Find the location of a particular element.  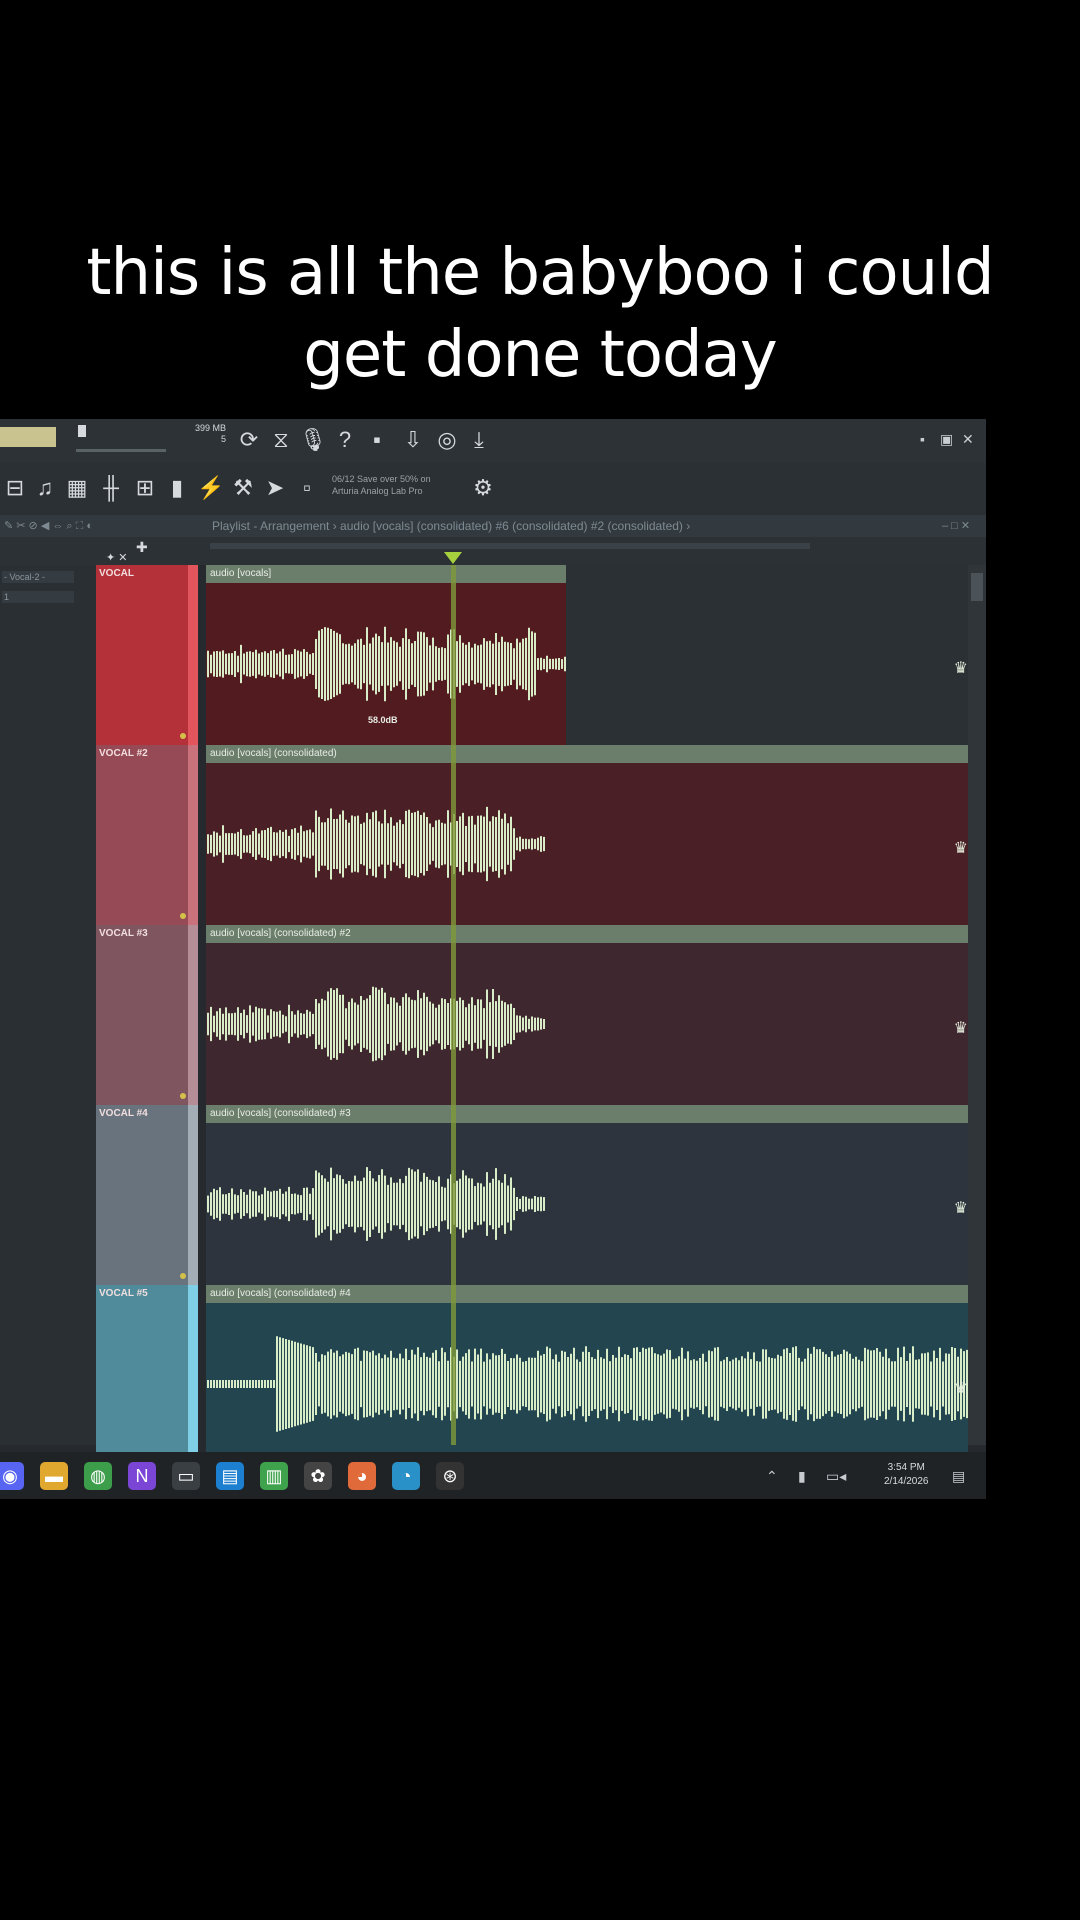

metronome-icon: ⟳ is located at coordinates (249, 440).